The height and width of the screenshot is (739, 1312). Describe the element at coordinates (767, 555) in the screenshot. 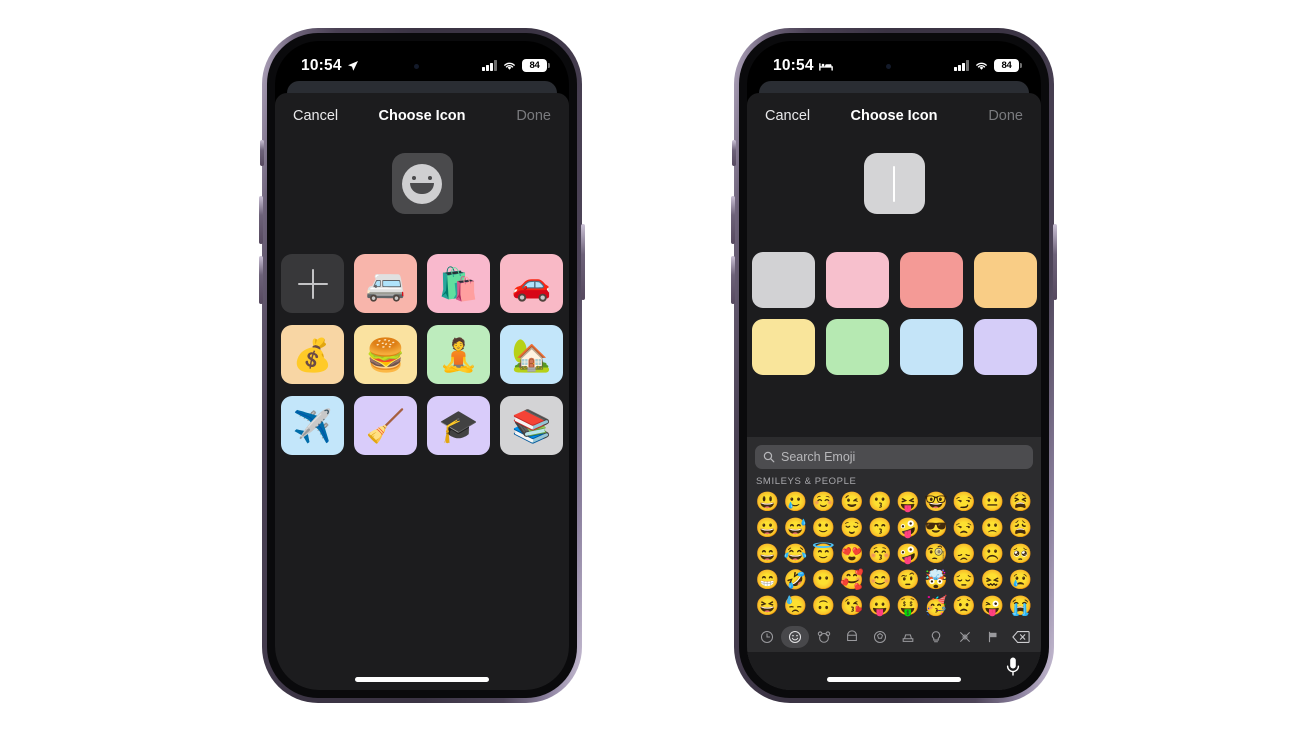

I see `emoji-cell: 😄` at that location.